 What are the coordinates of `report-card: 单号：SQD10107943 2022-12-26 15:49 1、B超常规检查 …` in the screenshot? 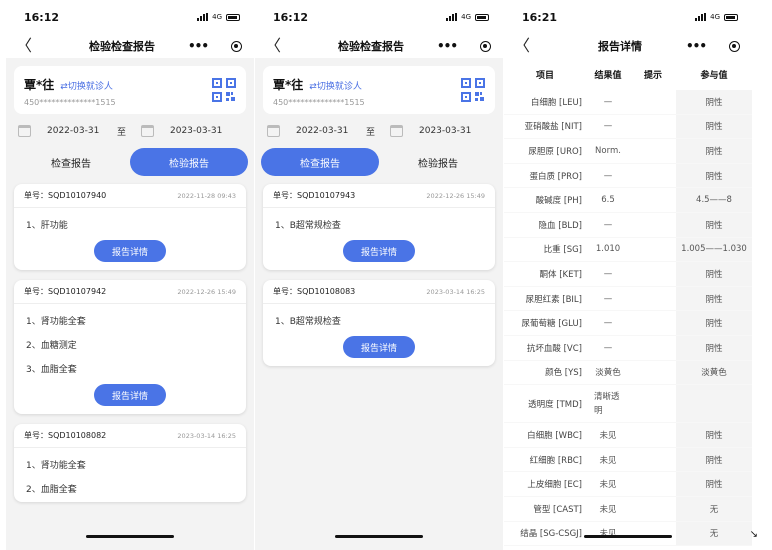 It's located at (379, 227).